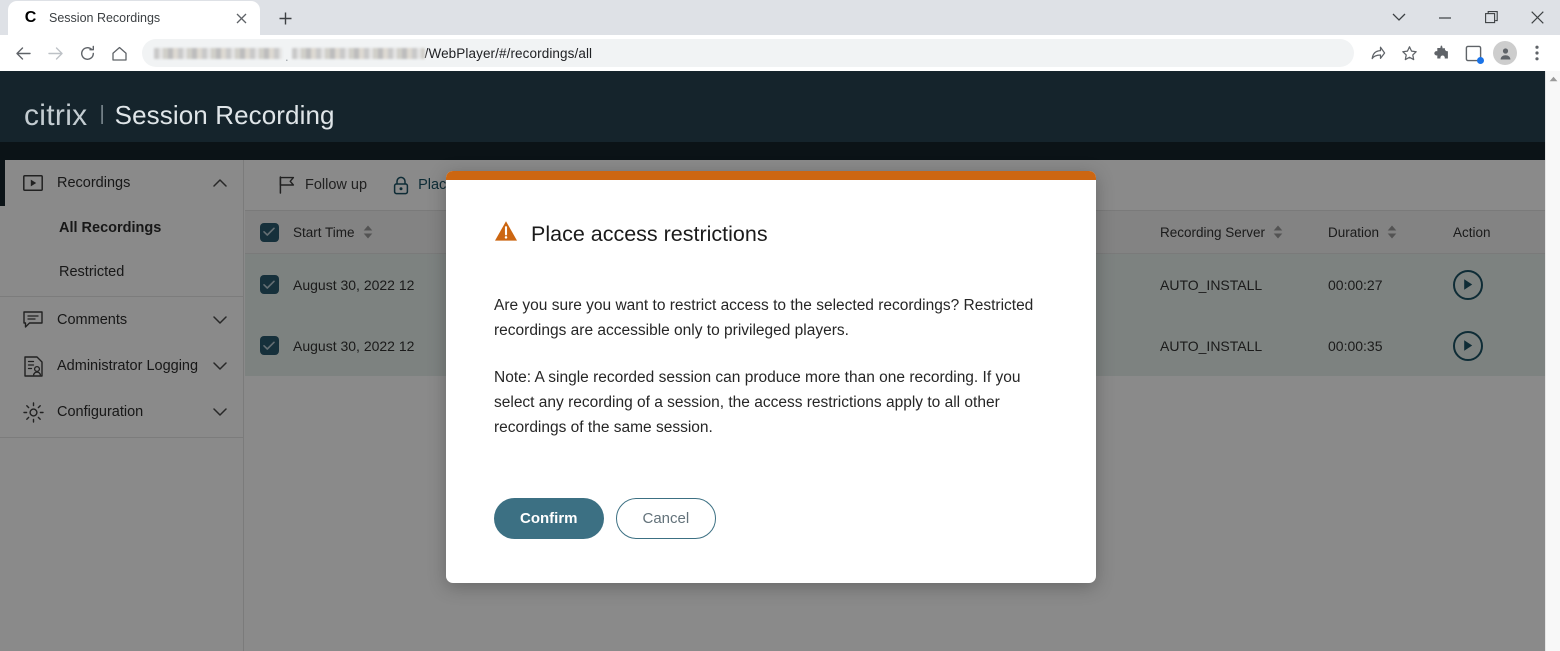 The width and height of the screenshot is (1560, 651). Describe the element at coordinates (1399, 17) in the screenshot. I see `chevron-down-icon` at that location.